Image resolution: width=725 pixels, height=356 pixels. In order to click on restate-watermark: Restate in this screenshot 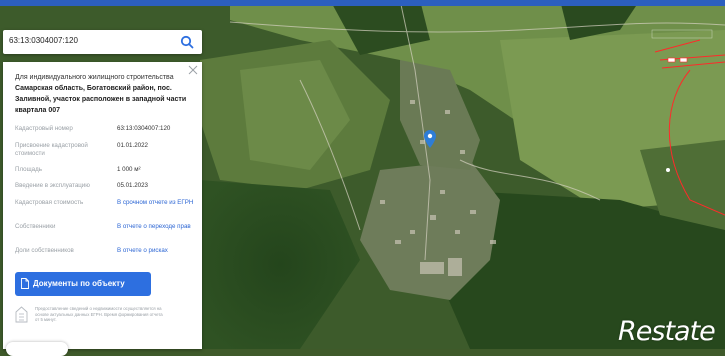, I will do `click(667, 331)`.